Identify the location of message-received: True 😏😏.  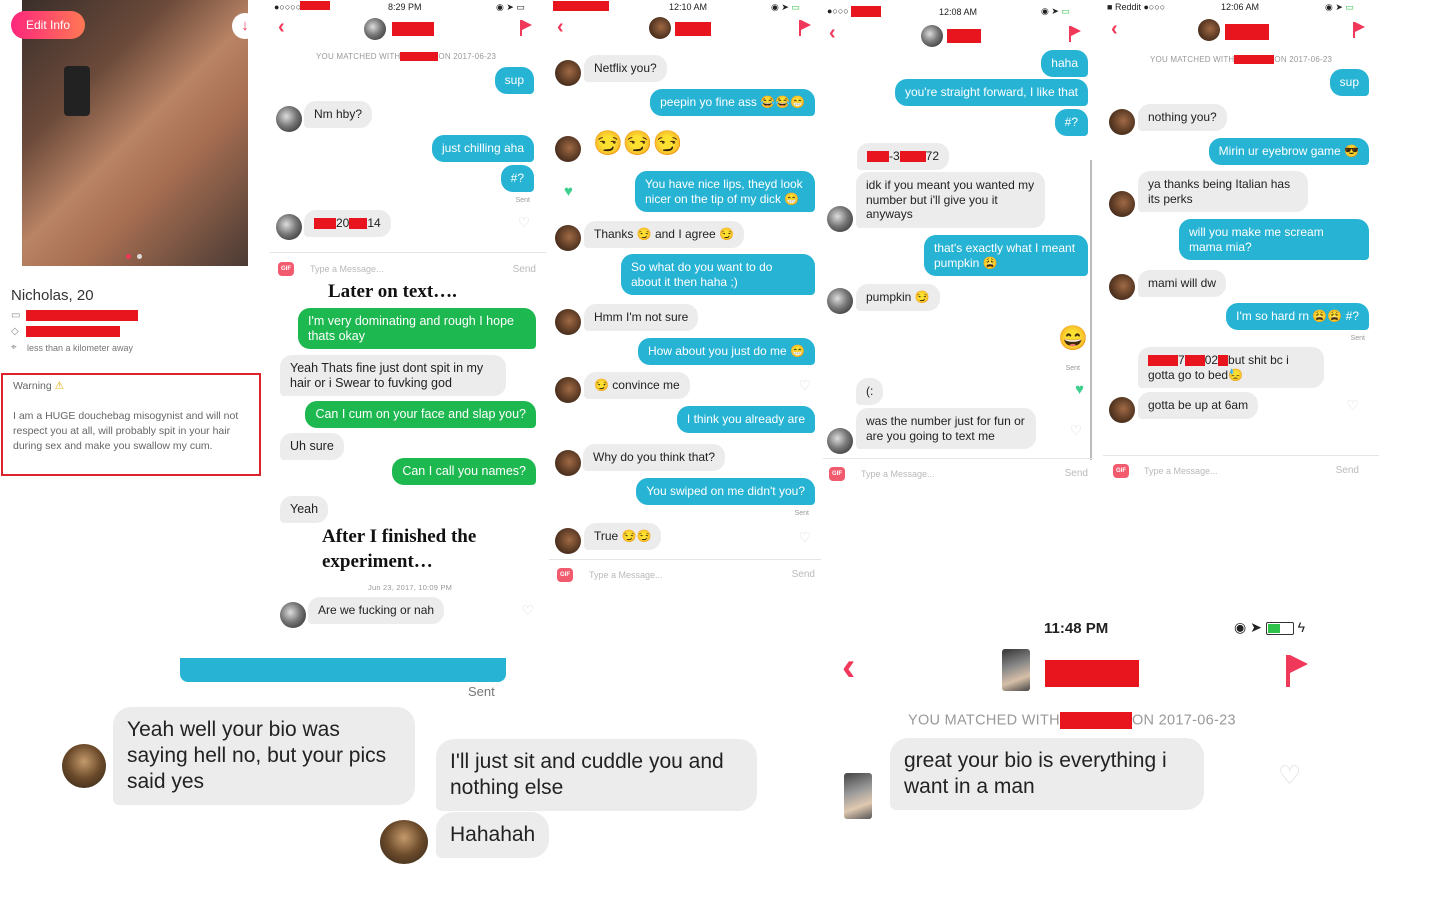
(623, 536).